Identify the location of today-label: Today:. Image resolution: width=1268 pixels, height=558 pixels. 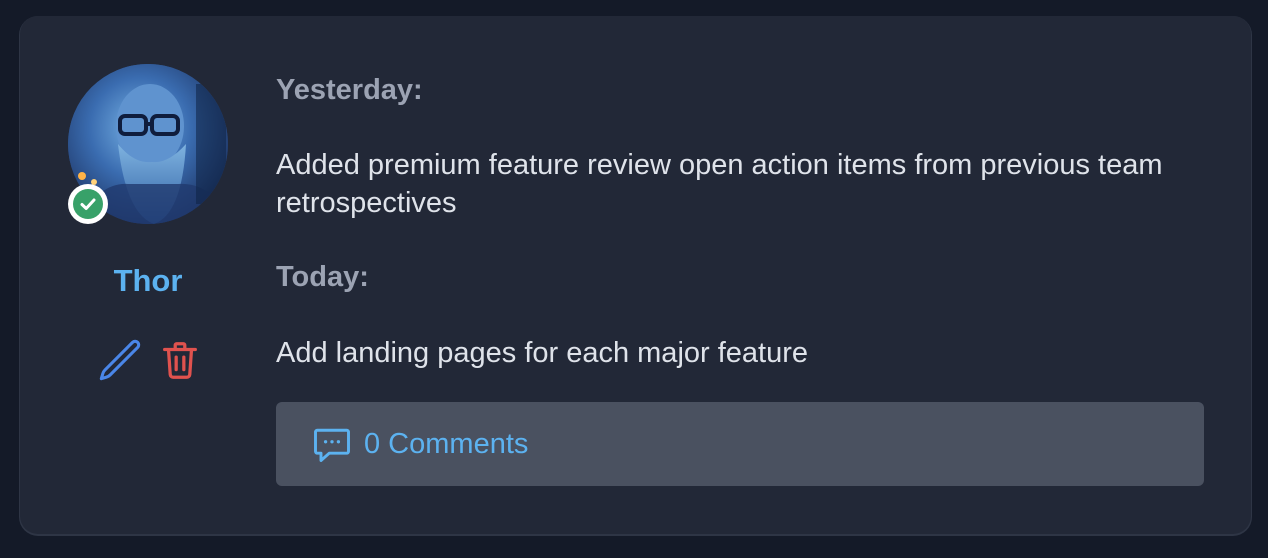
(322, 277).